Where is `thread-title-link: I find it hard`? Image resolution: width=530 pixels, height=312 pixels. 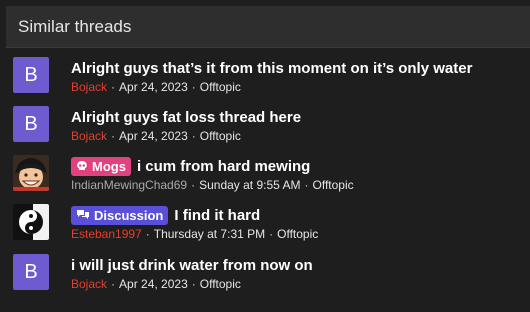 thread-title-link: I find it hard is located at coordinates (217, 215).